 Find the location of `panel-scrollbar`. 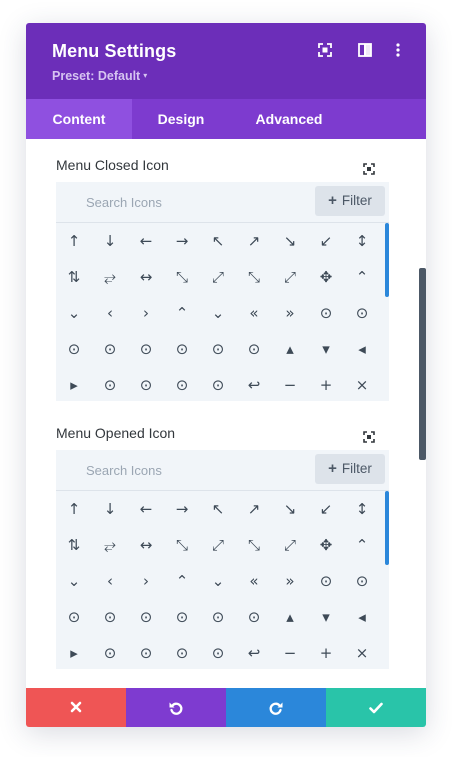

panel-scrollbar is located at coordinates (422, 364).